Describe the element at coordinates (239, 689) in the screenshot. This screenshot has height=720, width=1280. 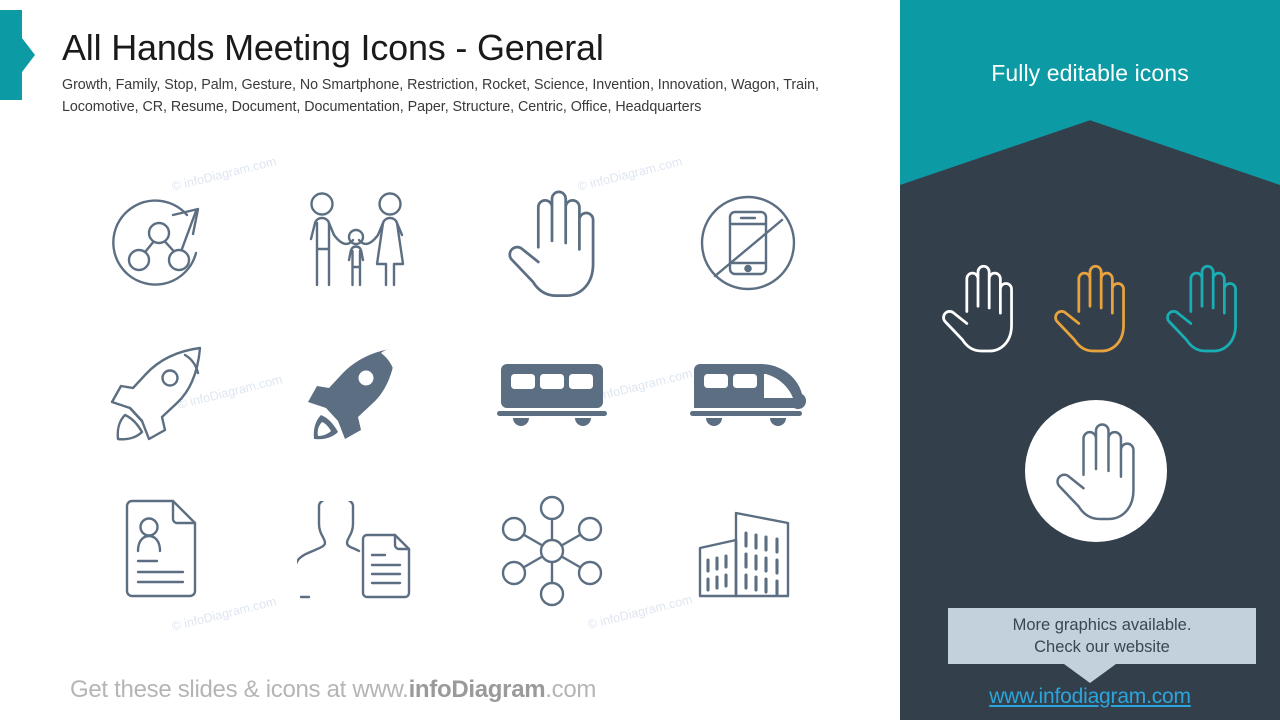
I see `footer-prefix: Get these slides & icons at www.` at that location.